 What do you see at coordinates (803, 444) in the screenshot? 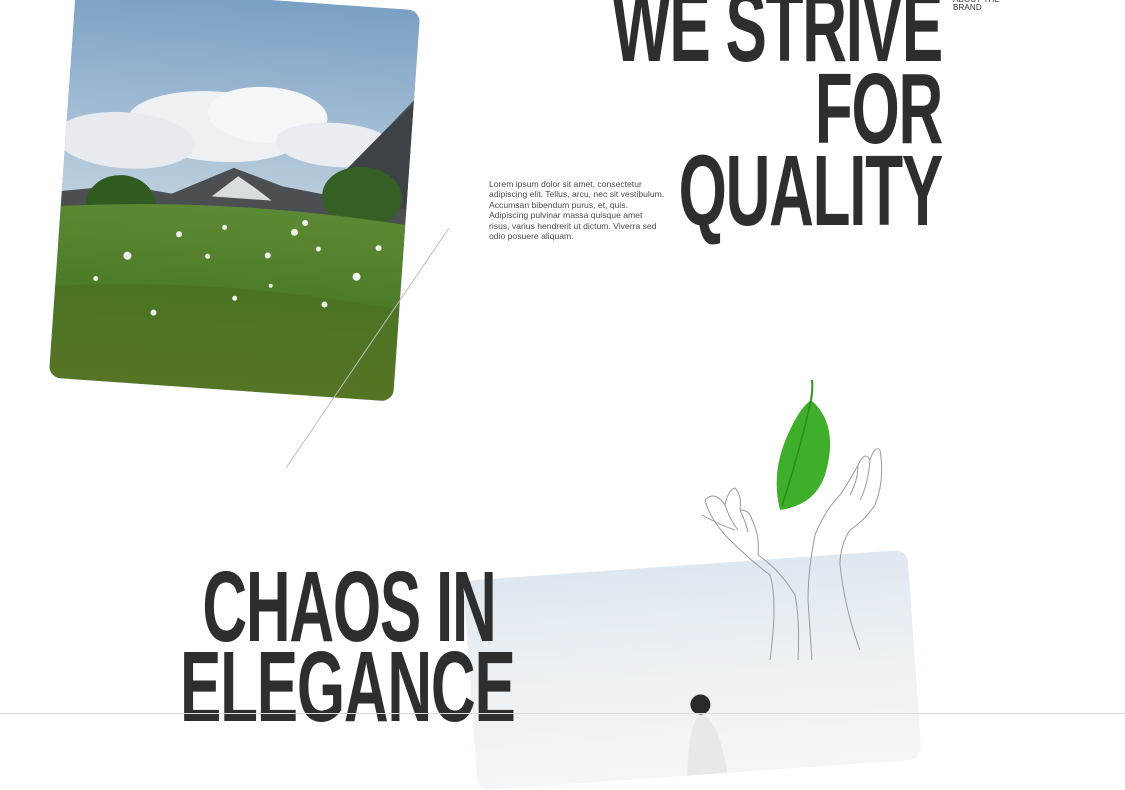
I see `leaf-icon` at bounding box center [803, 444].